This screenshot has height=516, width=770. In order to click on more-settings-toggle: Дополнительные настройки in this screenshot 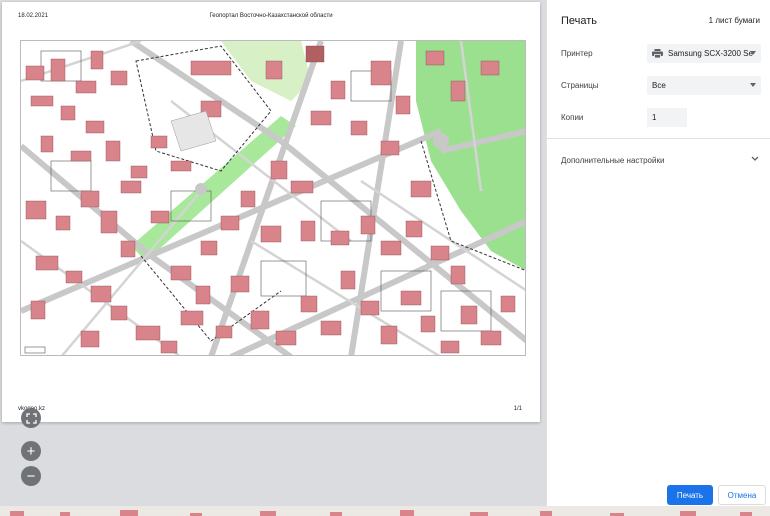, I will do `click(658, 159)`.